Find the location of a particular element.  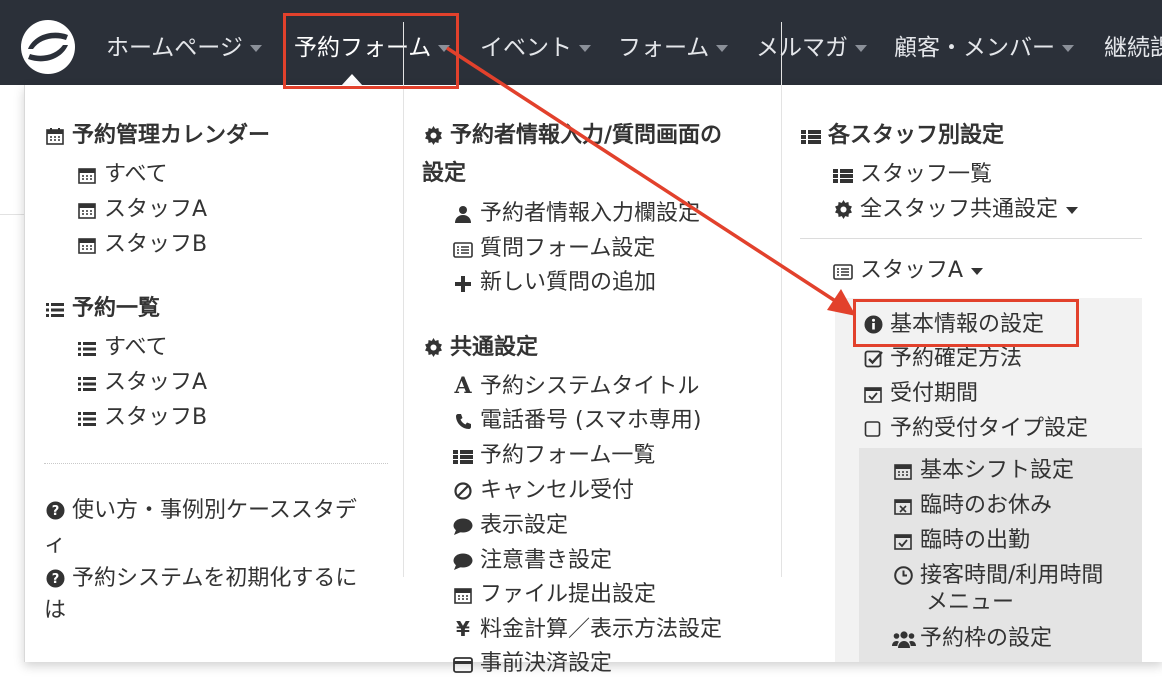

all-staff-common-toggle: 全スタッフ共通設定 is located at coordinates (955, 209).